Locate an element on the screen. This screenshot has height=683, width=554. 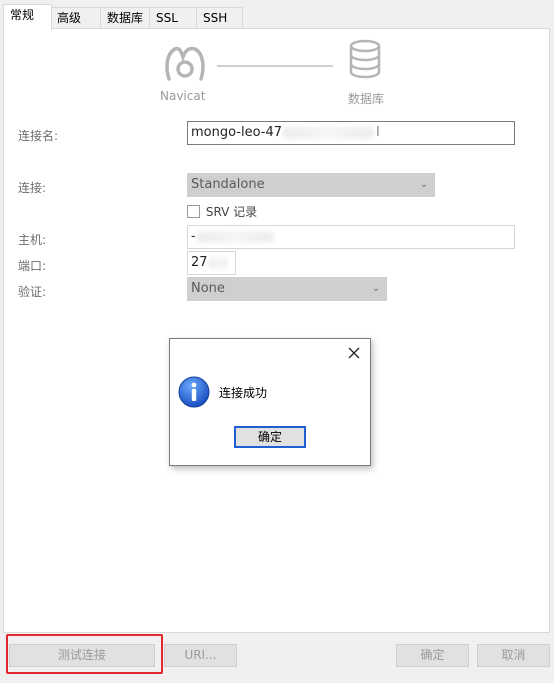
conn-type-select: Standalone ⌄ is located at coordinates (311, 185).